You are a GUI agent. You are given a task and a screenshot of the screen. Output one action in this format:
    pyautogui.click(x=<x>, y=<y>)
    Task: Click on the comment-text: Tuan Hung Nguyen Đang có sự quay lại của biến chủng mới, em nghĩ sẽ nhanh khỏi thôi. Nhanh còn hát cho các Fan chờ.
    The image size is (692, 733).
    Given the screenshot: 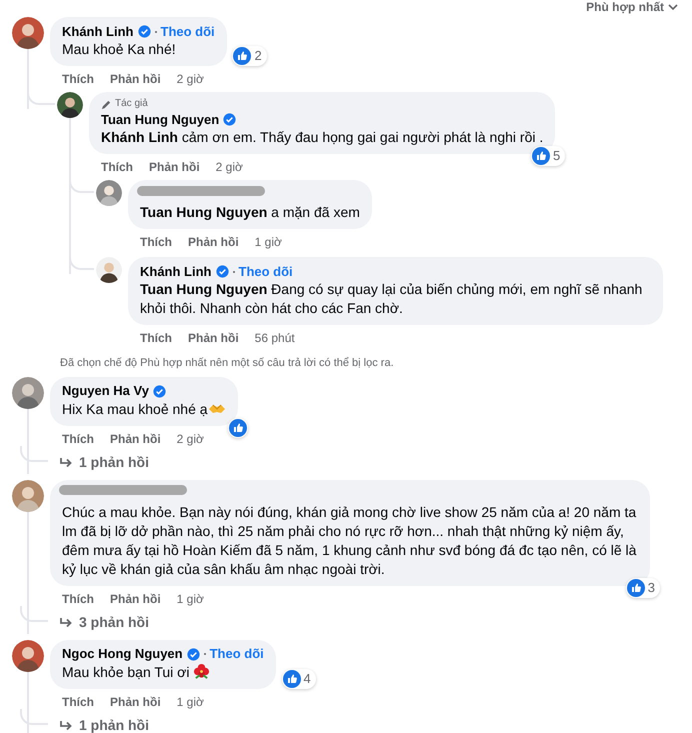 What is the action you would take?
    pyautogui.click(x=392, y=299)
    